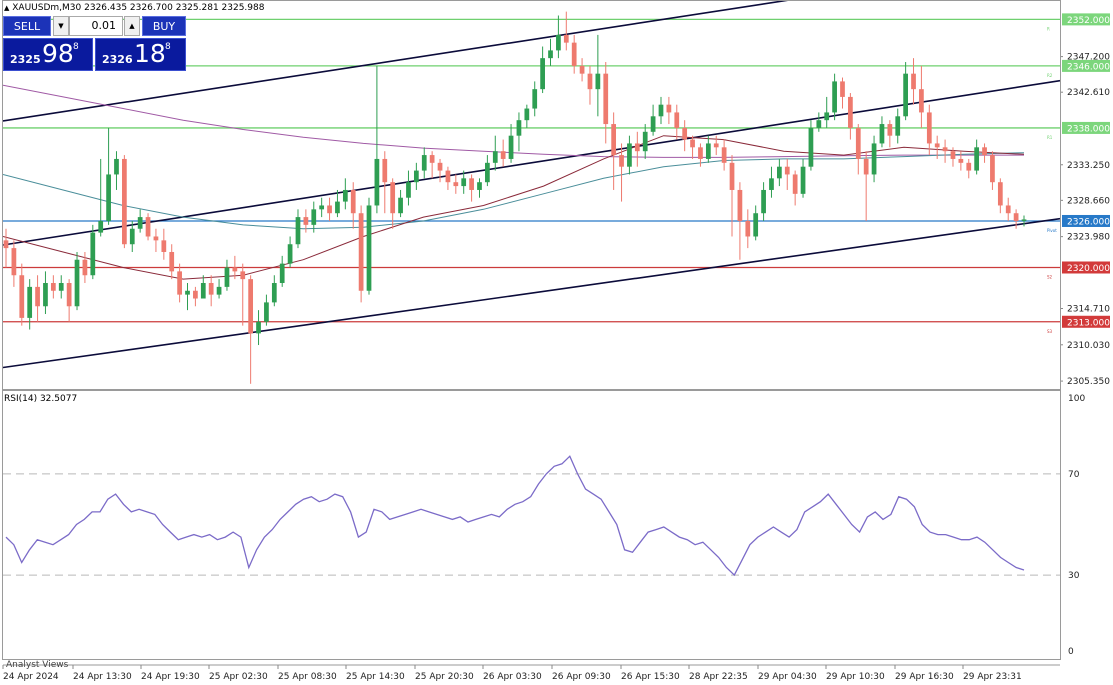 This screenshot has width=1113, height=685. What do you see at coordinates (1088, 310) in the screenshot?
I see `price-tick-label: 2314.710` at bounding box center [1088, 310].